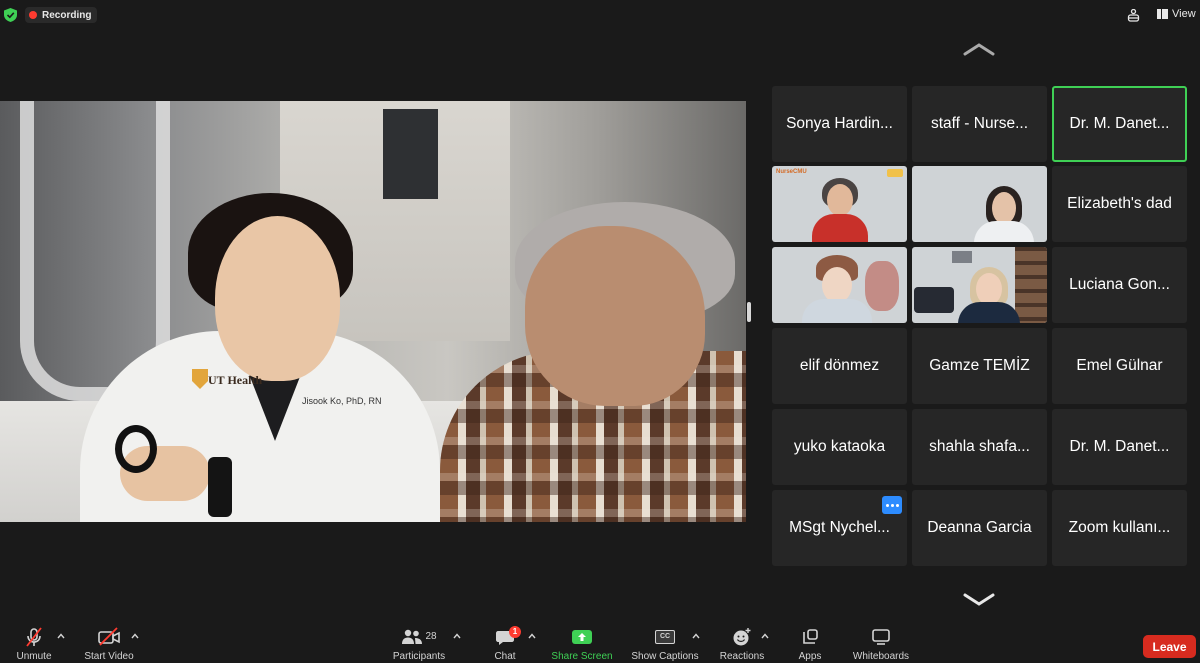  Describe the element at coordinates (515, 632) in the screenshot. I see `chat-unread-badge: 1` at that location.